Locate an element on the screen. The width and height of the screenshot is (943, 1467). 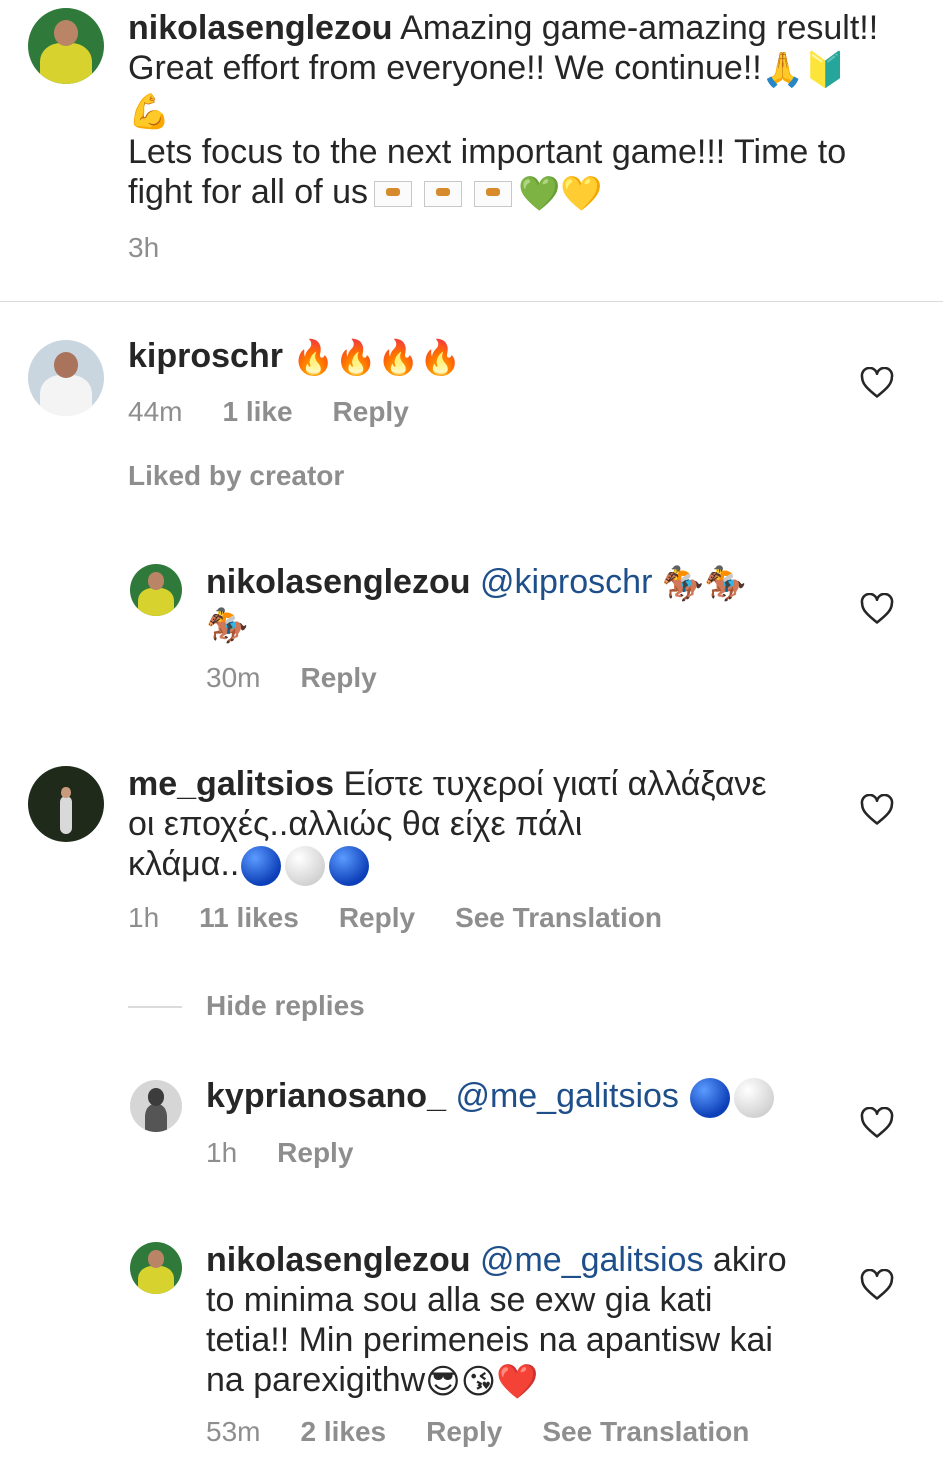
liked-by-creator: Liked by creator is located at coordinates (236, 476).